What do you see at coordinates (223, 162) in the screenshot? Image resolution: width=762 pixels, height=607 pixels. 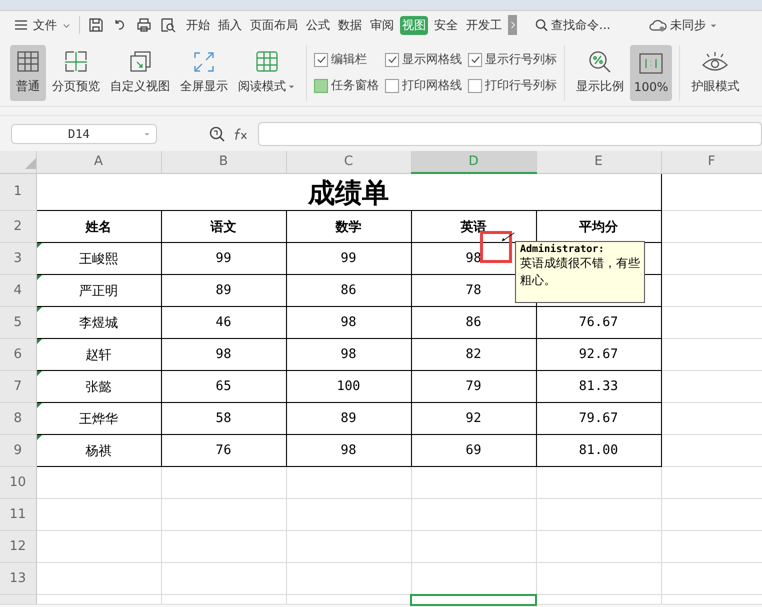 I see `column-header: B` at bounding box center [223, 162].